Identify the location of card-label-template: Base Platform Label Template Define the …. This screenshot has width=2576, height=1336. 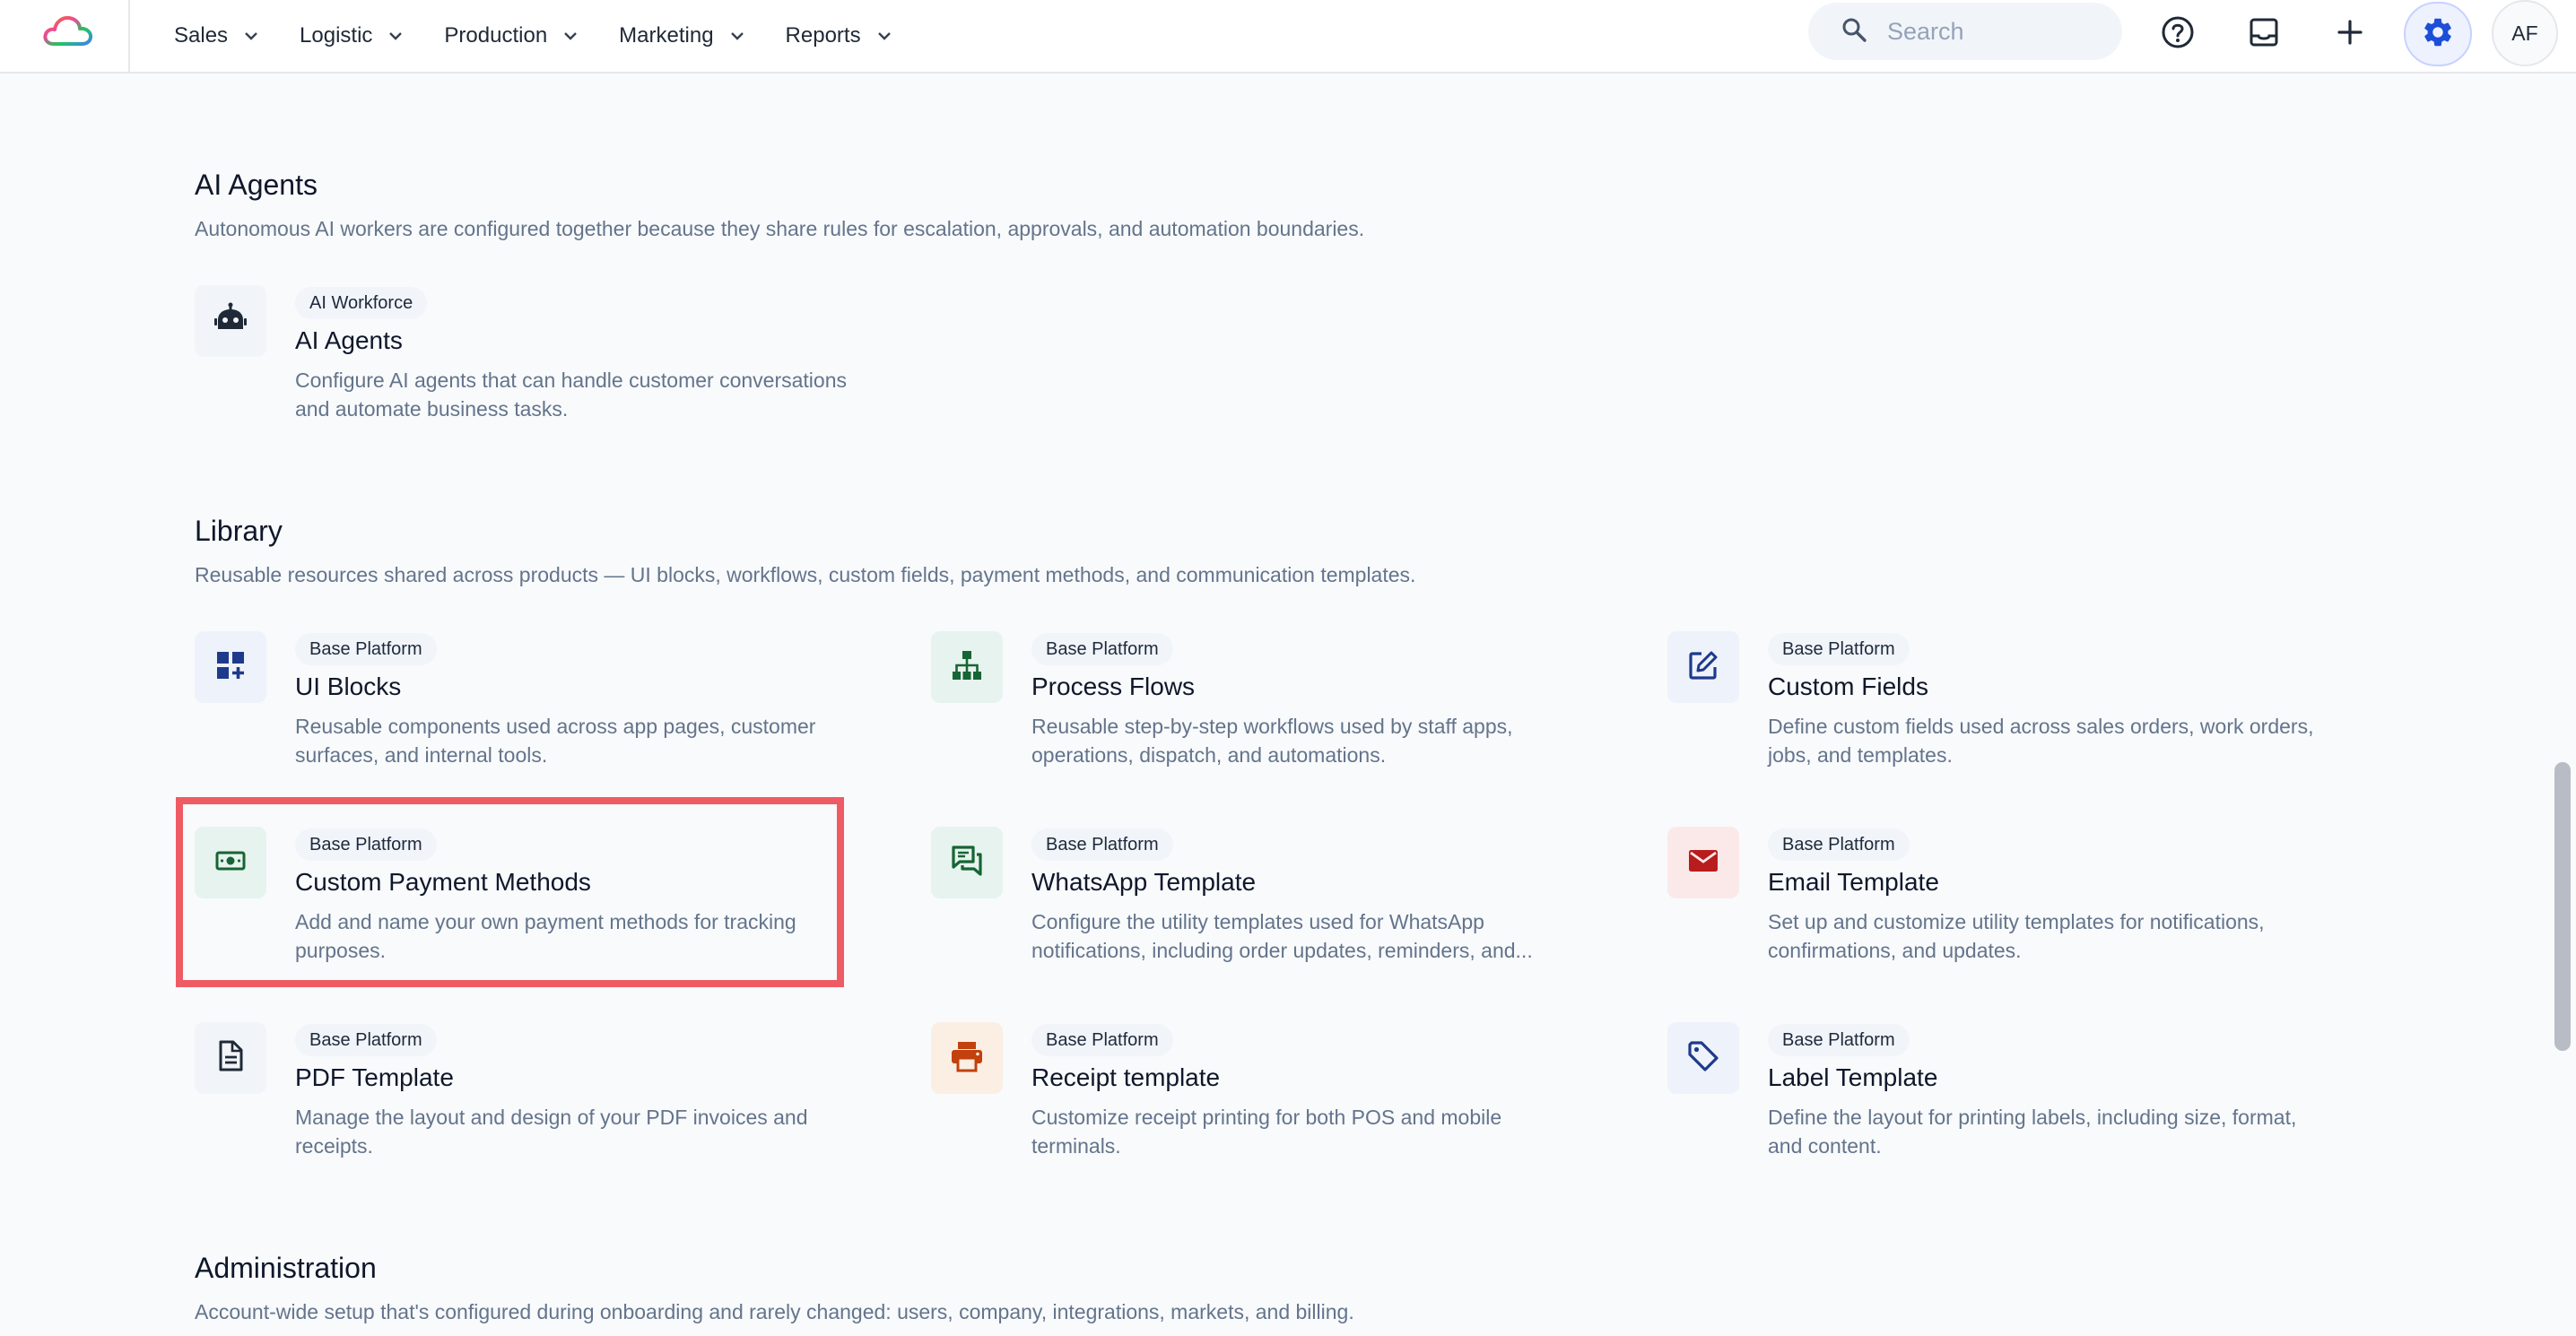
(1999, 1099).